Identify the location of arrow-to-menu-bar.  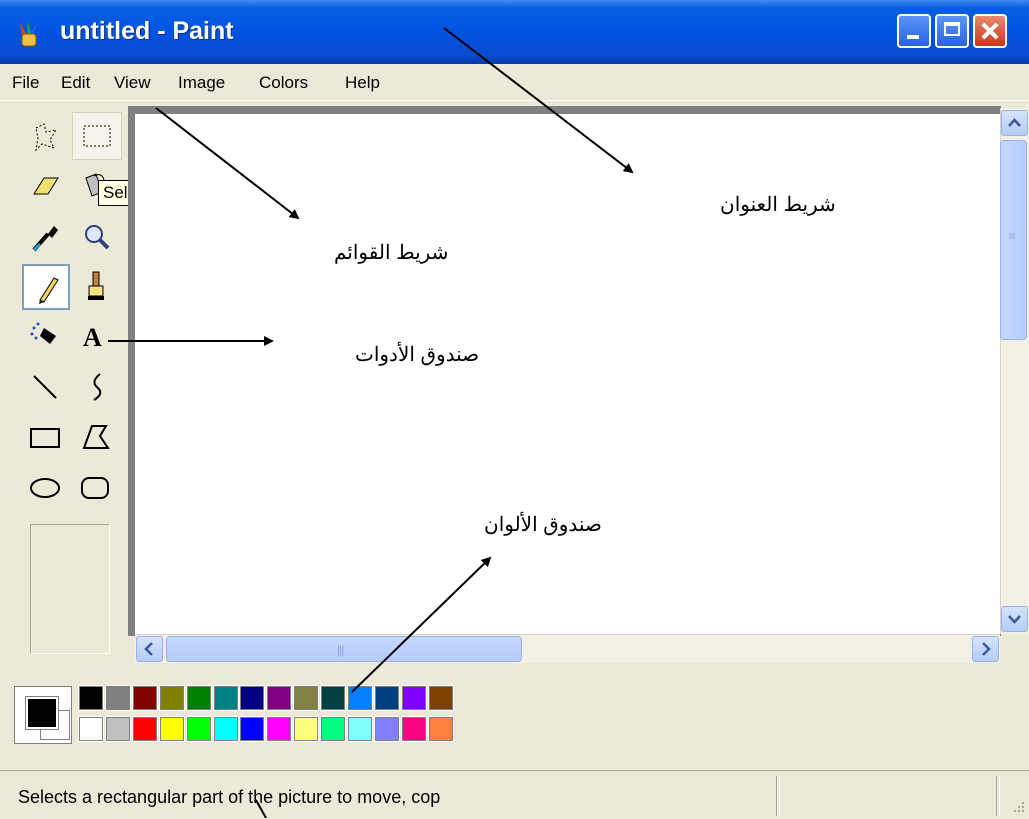
(227, 163).